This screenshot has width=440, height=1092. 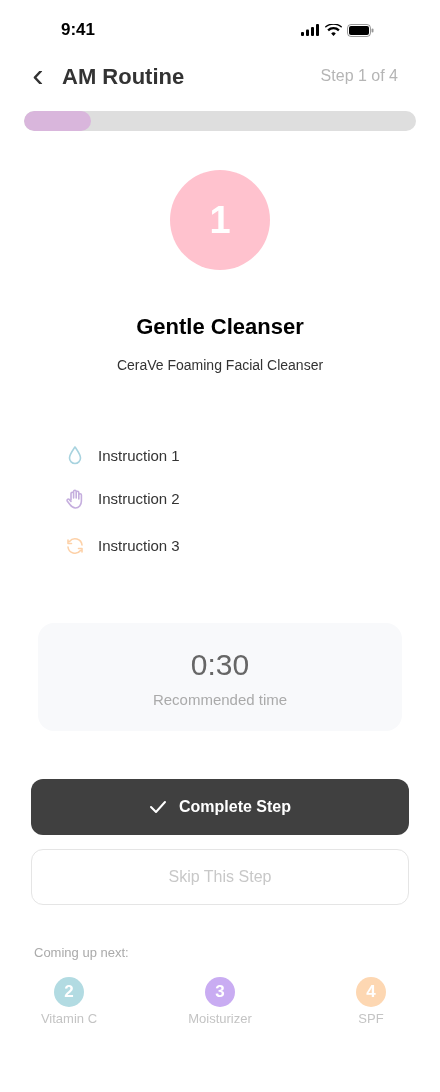 I want to click on battery-icon, so click(x=360, y=30).